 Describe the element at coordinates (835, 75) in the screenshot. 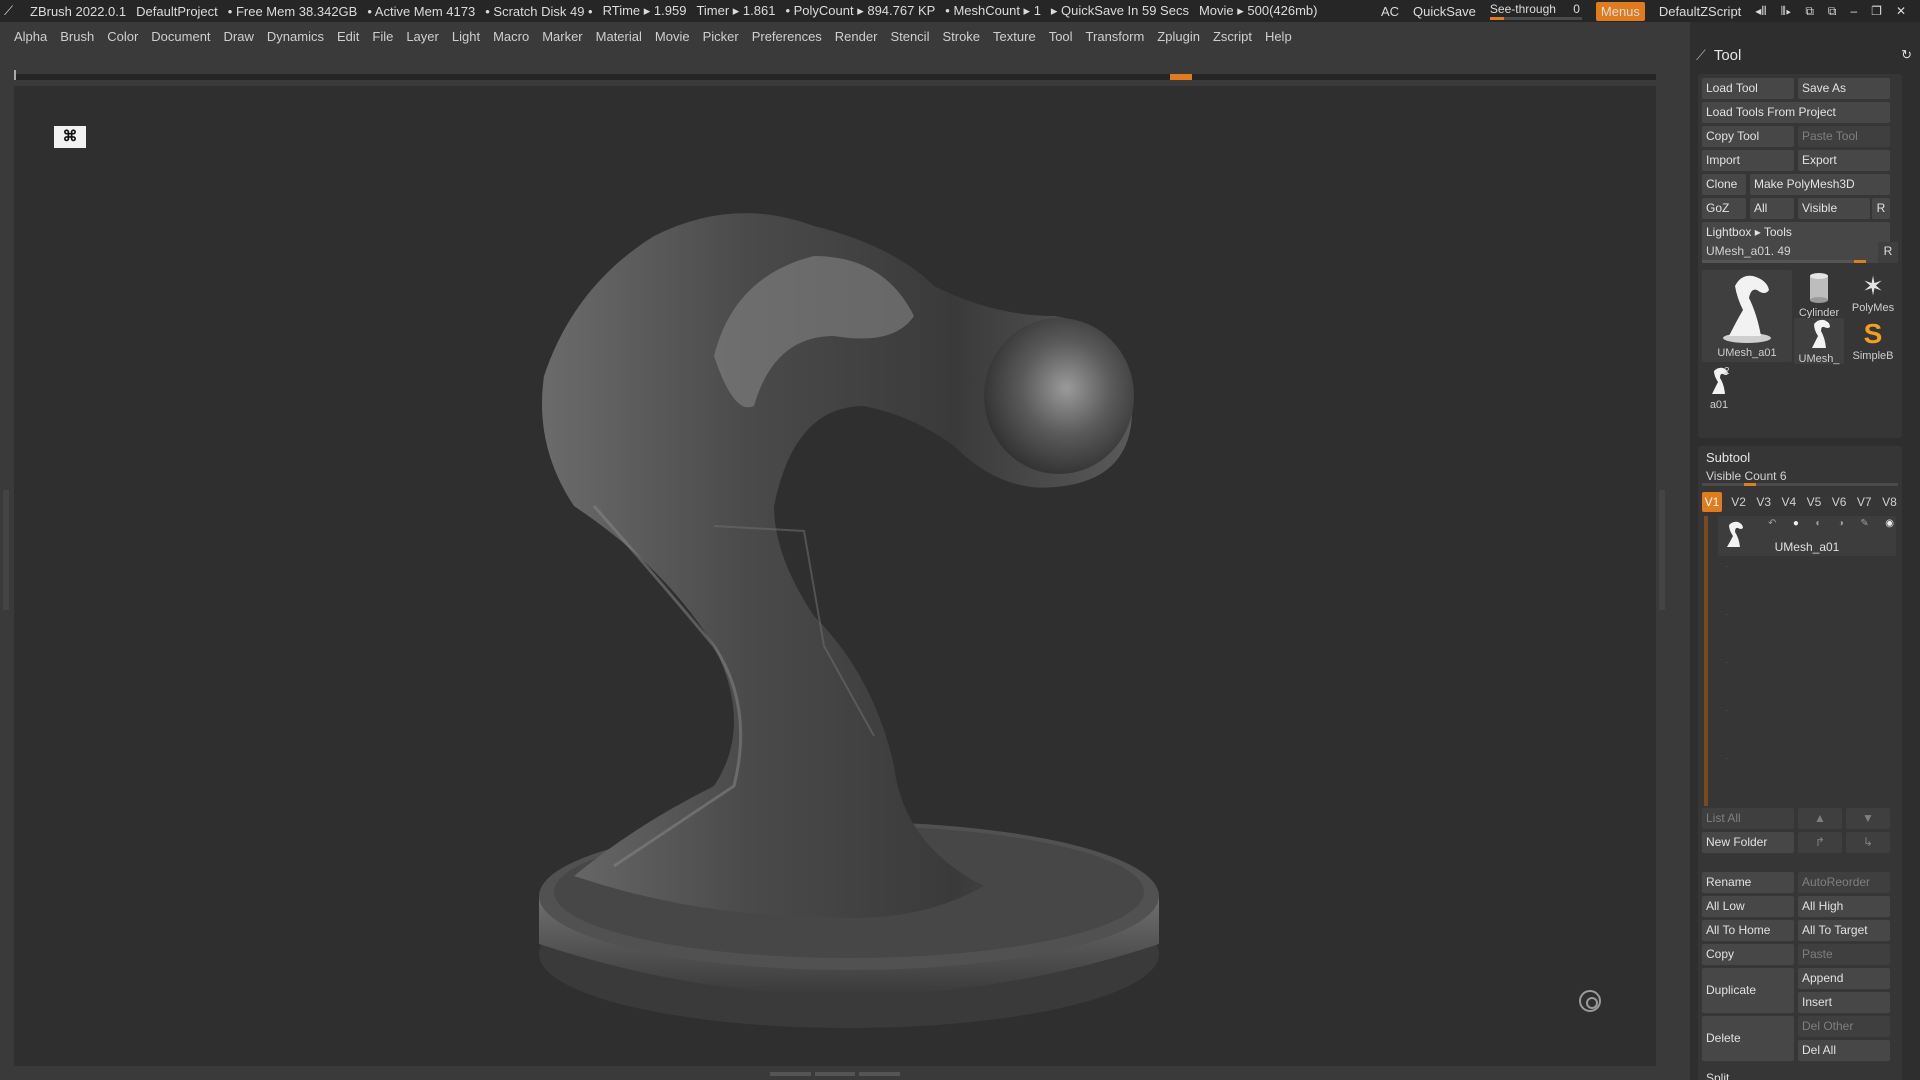

I see `timeline-track` at that location.